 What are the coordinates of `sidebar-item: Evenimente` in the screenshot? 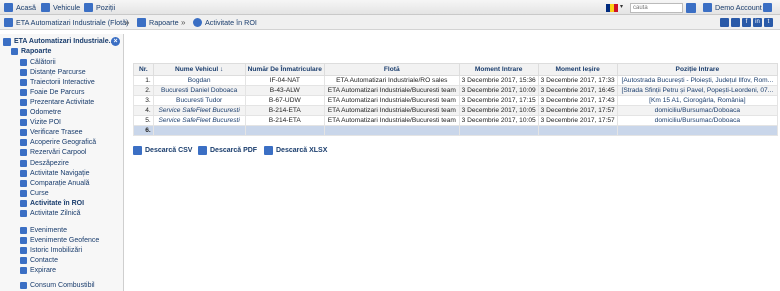 It's located at (43, 230).